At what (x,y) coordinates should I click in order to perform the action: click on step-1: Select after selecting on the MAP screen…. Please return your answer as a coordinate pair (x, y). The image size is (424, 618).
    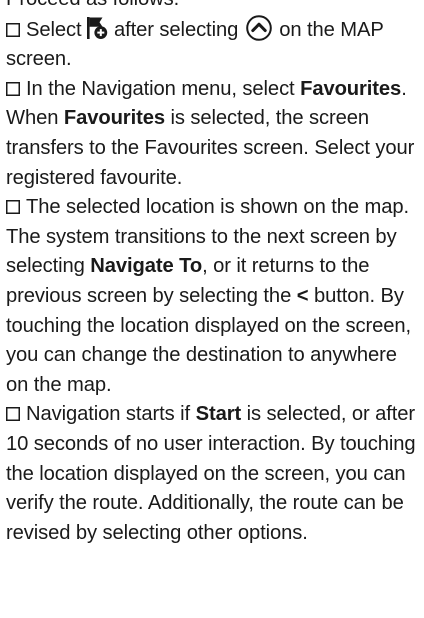
    Looking at the image, I should click on (214, 44).